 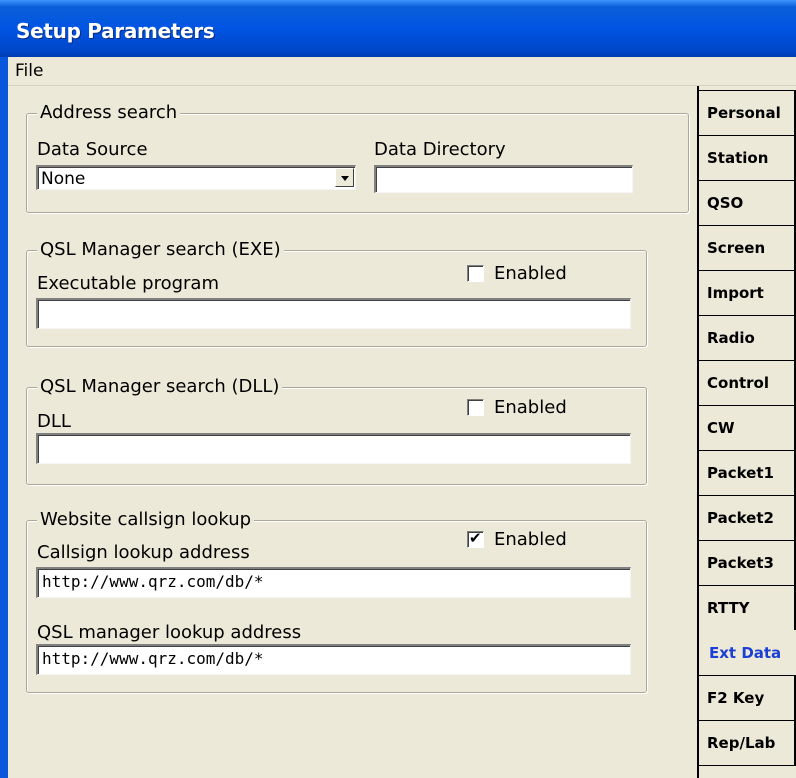 What do you see at coordinates (740, 563) in the screenshot?
I see `tab-label: Packet3` at bounding box center [740, 563].